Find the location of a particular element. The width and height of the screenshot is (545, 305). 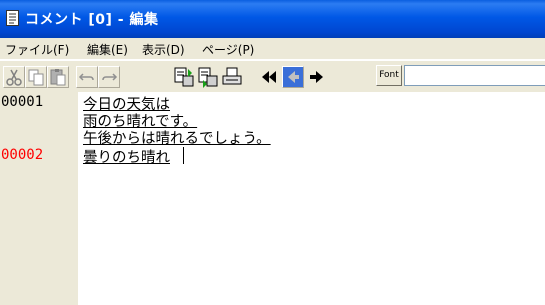

menu-edit: 編集(E) is located at coordinates (107, 49).